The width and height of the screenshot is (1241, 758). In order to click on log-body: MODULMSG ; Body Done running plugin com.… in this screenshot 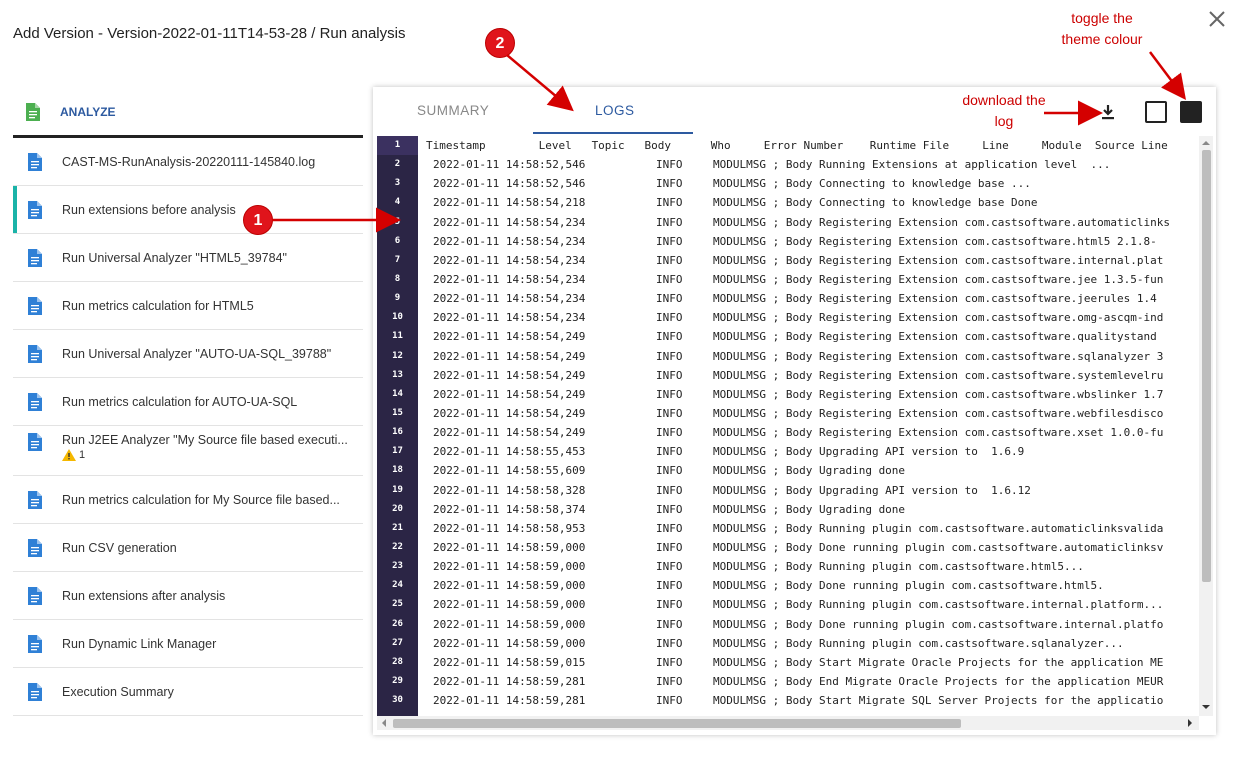, I will do `click(938, 624)`.